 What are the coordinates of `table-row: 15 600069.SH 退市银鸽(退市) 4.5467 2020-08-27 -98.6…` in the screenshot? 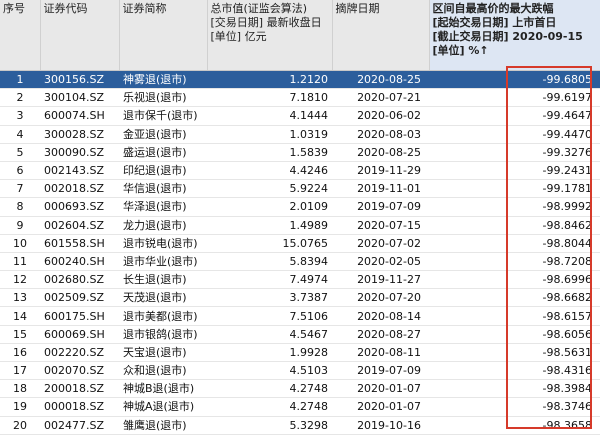 It's located at (300, 334).